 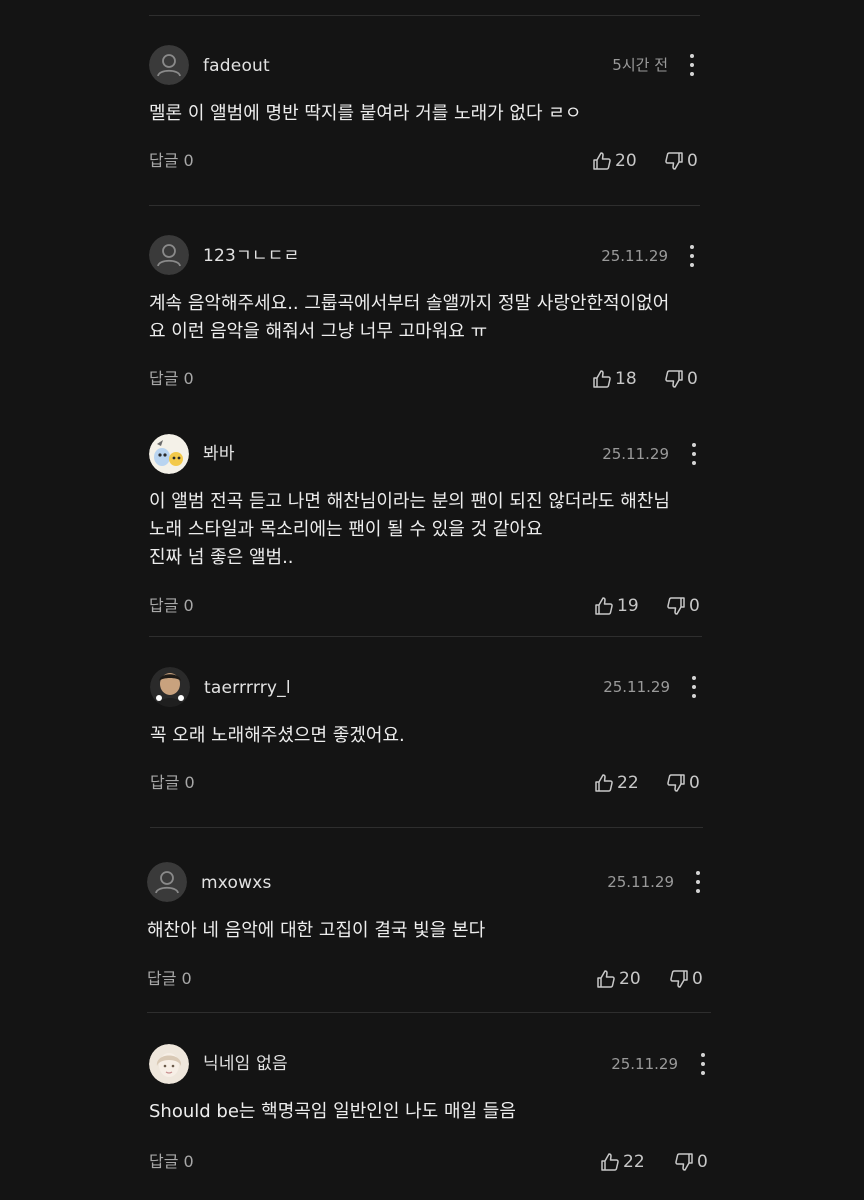 I want to click on username: 123ㄱㄴㄷㄹ, so click(x=251, y=256).